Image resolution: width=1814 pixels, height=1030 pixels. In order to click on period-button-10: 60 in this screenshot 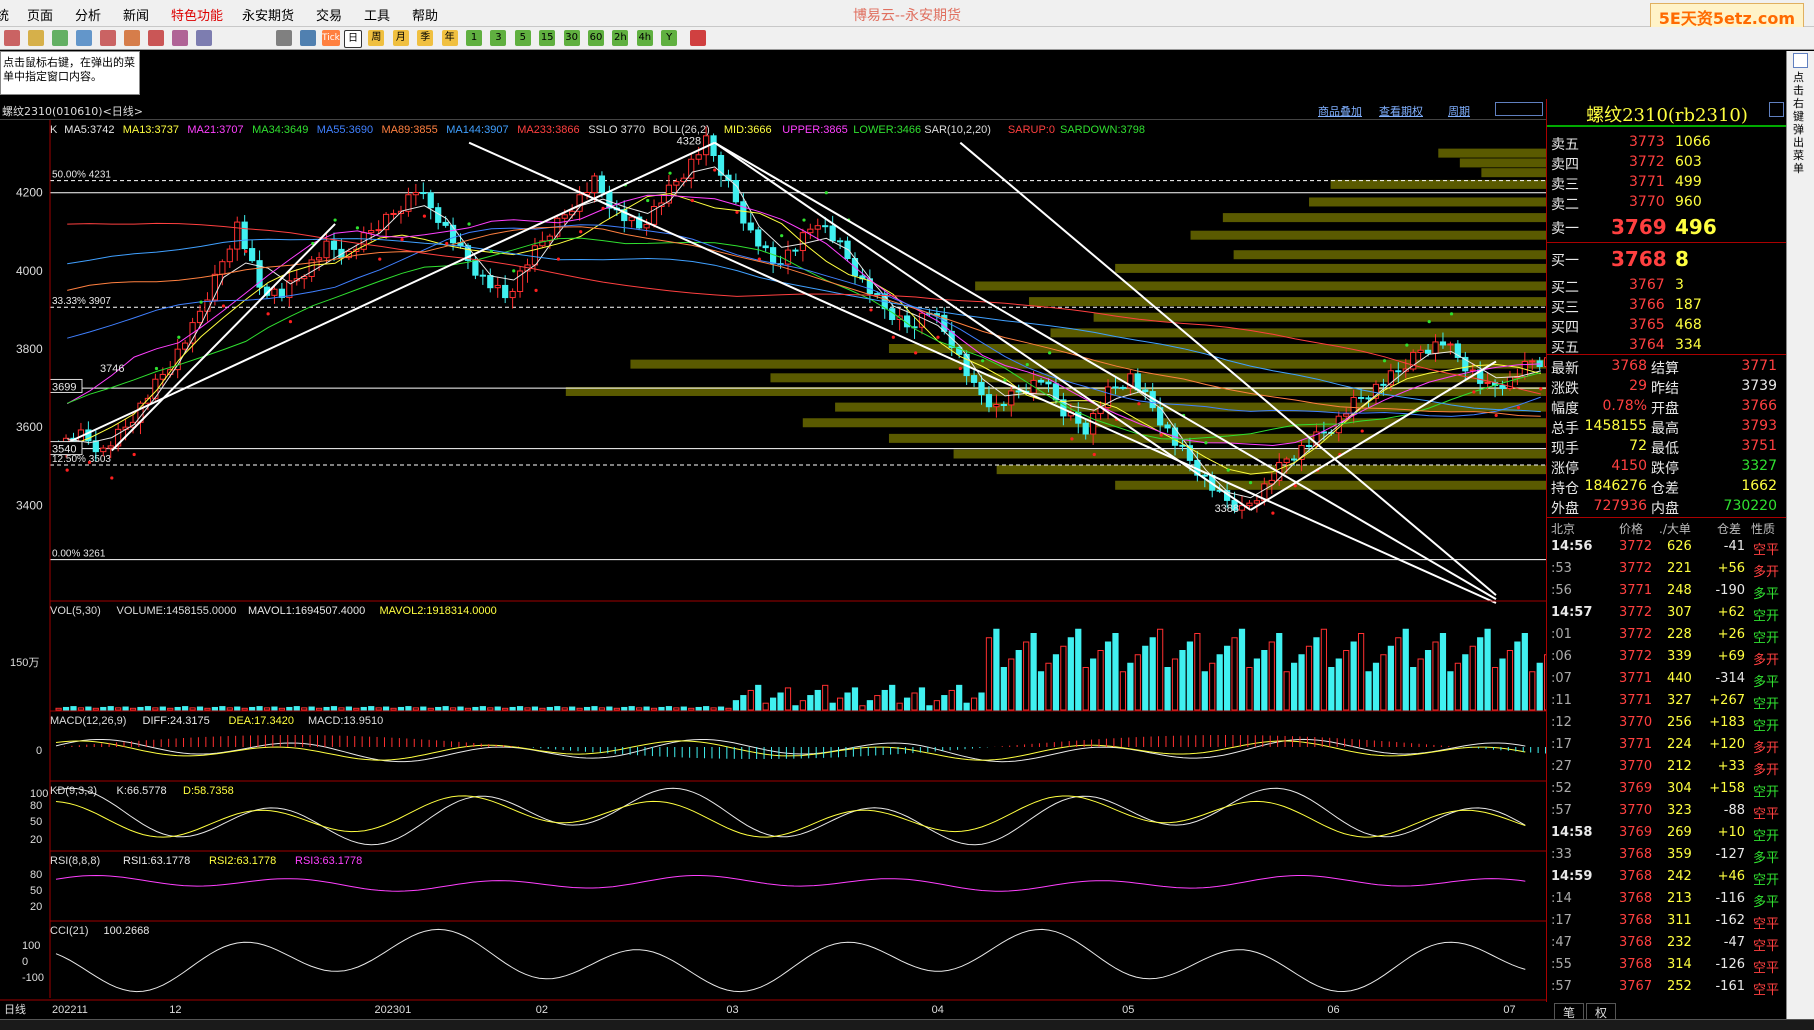, I will do `click(596, 38)`.